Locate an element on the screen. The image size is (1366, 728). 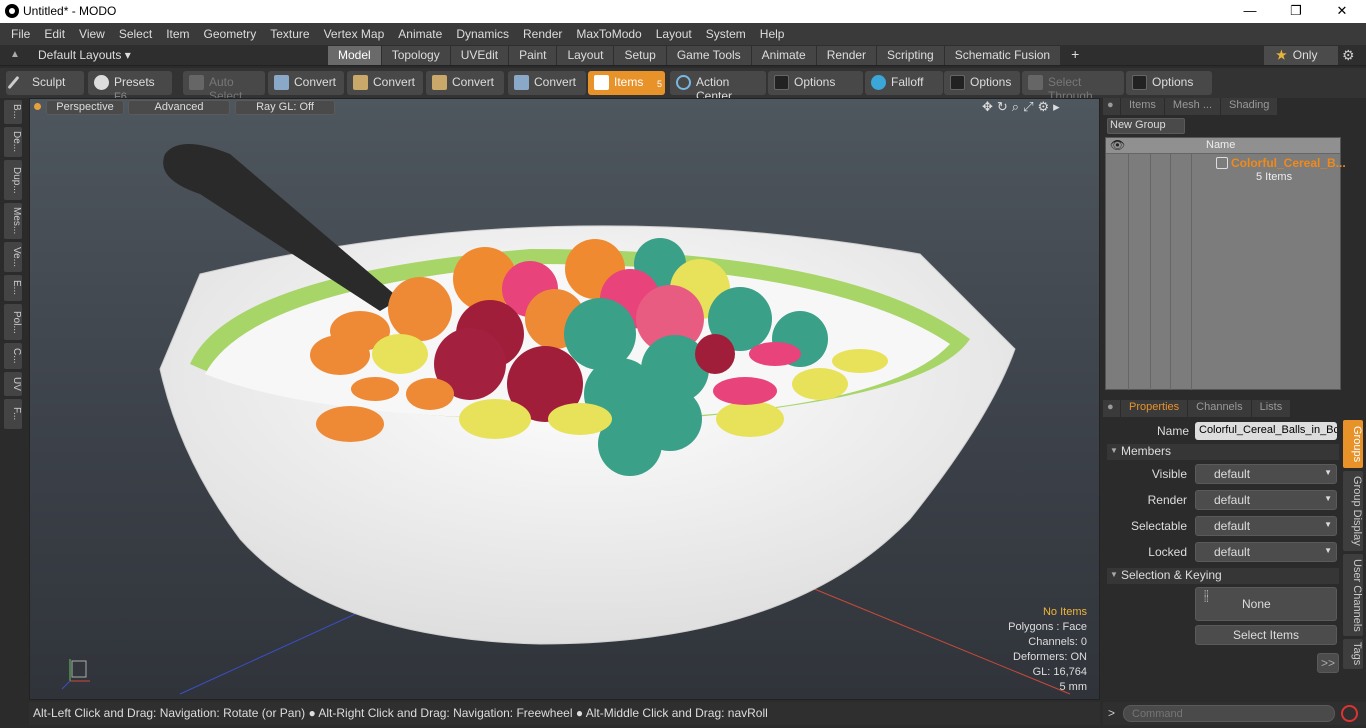
locked-label: Locked is located at coordinates (1167, 552).